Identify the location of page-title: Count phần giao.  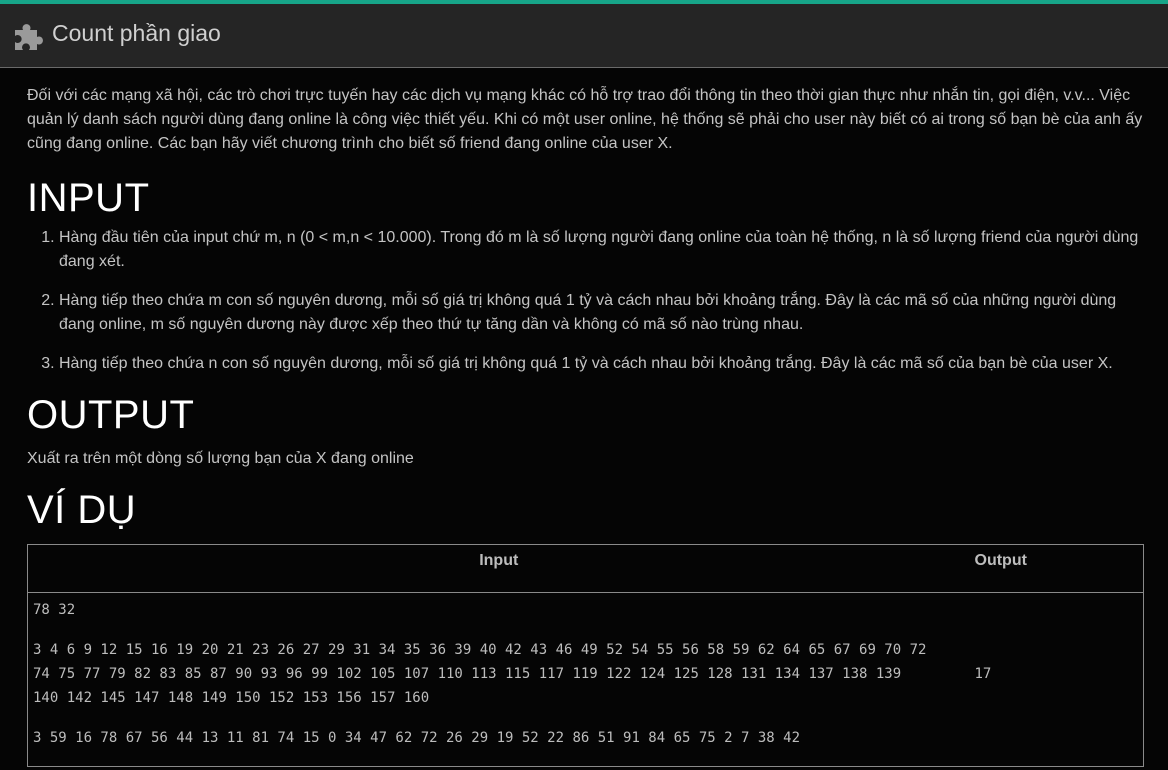
(136, 33).